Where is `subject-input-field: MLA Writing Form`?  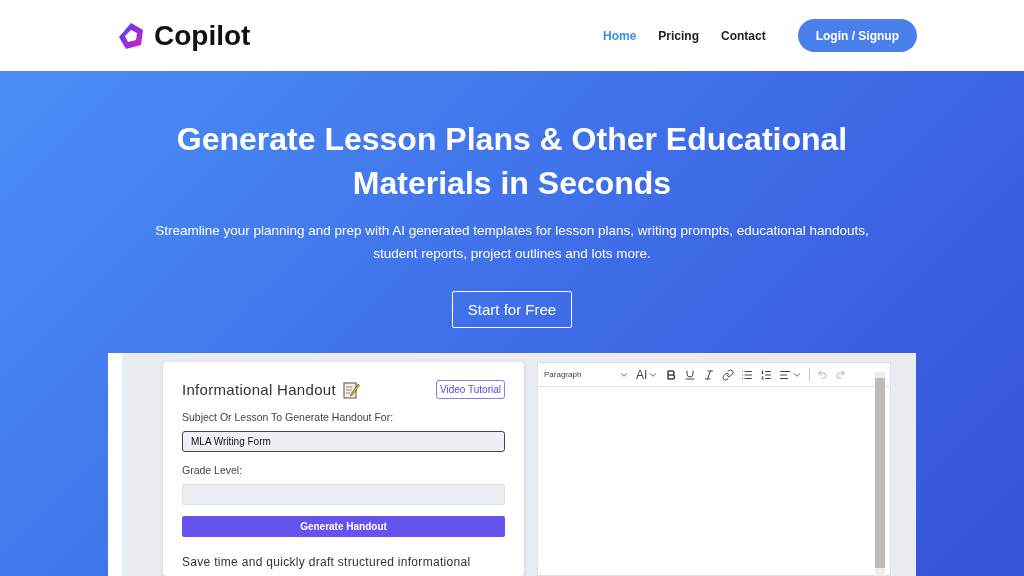
subject-input-field: MLA Writing Form is located at coordinates (343, 441).